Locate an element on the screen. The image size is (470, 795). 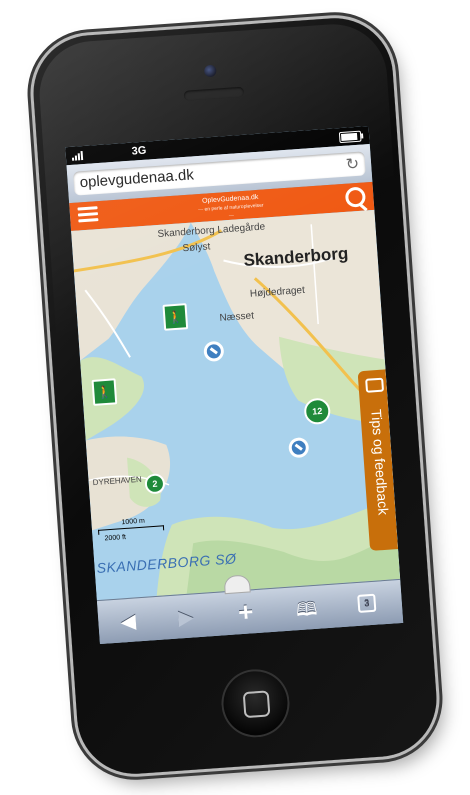
home-button is located at coordinates (255, 703).